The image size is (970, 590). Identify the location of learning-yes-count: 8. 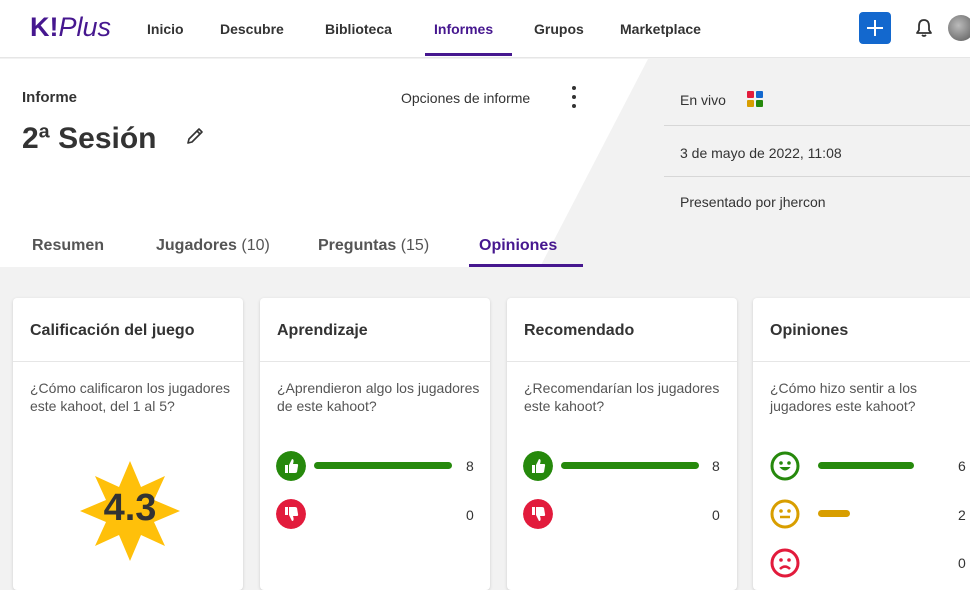
(470, 466).